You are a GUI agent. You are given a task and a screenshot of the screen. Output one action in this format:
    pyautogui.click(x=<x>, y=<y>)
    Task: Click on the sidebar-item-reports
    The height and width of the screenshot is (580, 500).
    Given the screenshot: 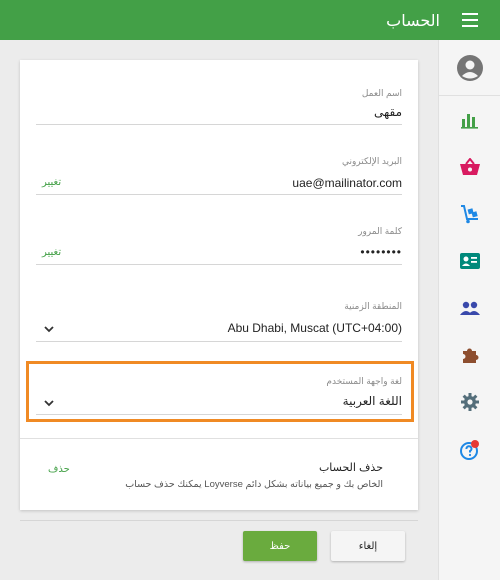 What is the action you would take?
    pyautogui.click(x=469, y=120)
    